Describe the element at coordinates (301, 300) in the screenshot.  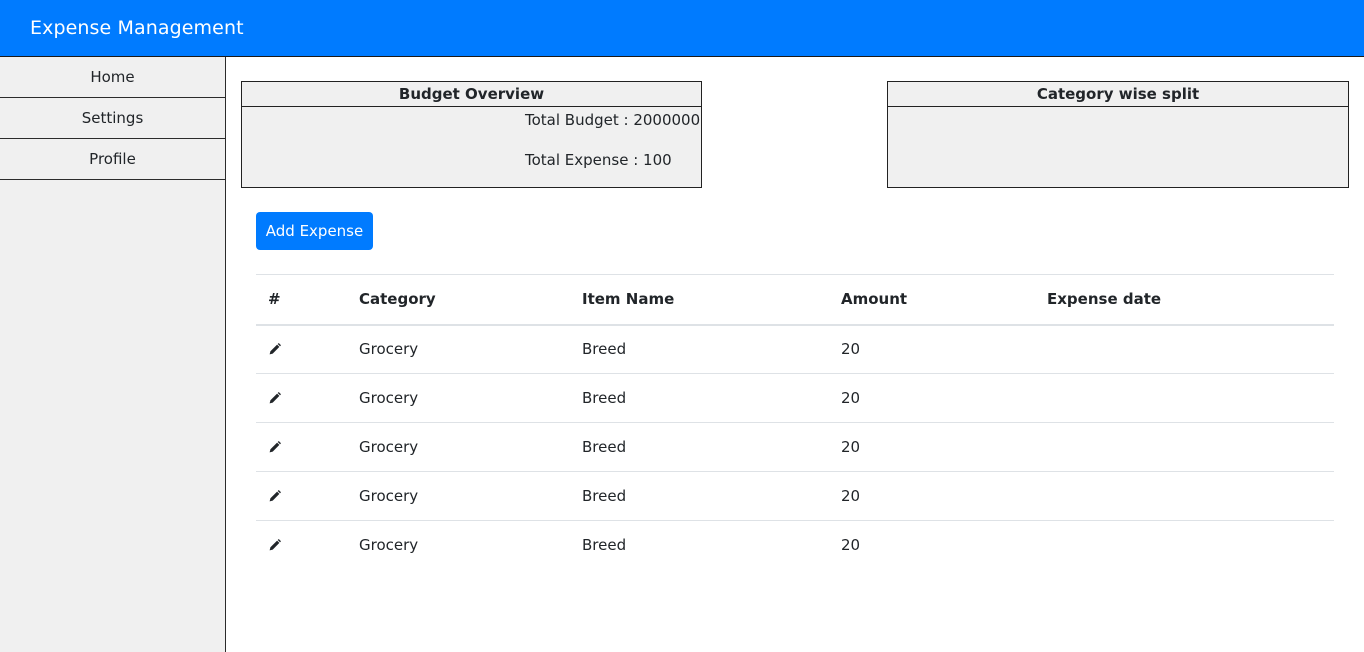
I see `header-index: #` at that location.